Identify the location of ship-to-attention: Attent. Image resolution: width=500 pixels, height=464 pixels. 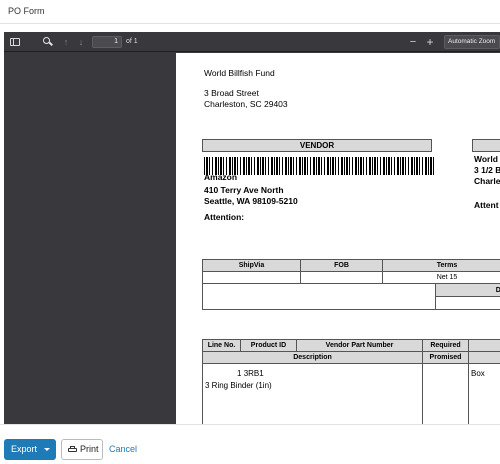
(486, 205).